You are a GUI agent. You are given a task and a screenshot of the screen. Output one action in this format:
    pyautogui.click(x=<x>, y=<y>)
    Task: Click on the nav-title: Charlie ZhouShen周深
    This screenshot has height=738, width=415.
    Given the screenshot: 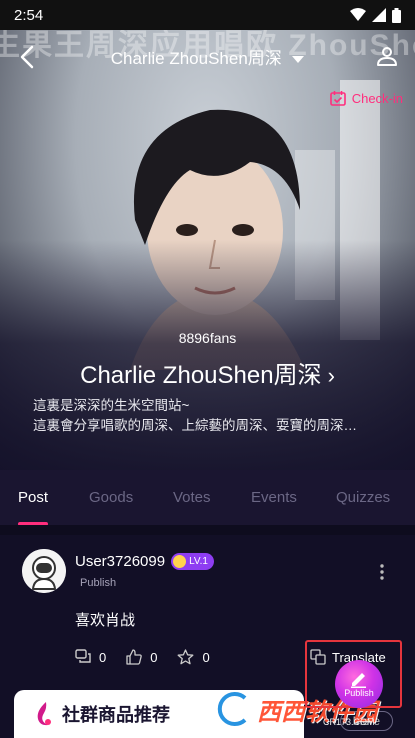 What is the action you would take?
    pyautogui.click(x=196, y=58)
    